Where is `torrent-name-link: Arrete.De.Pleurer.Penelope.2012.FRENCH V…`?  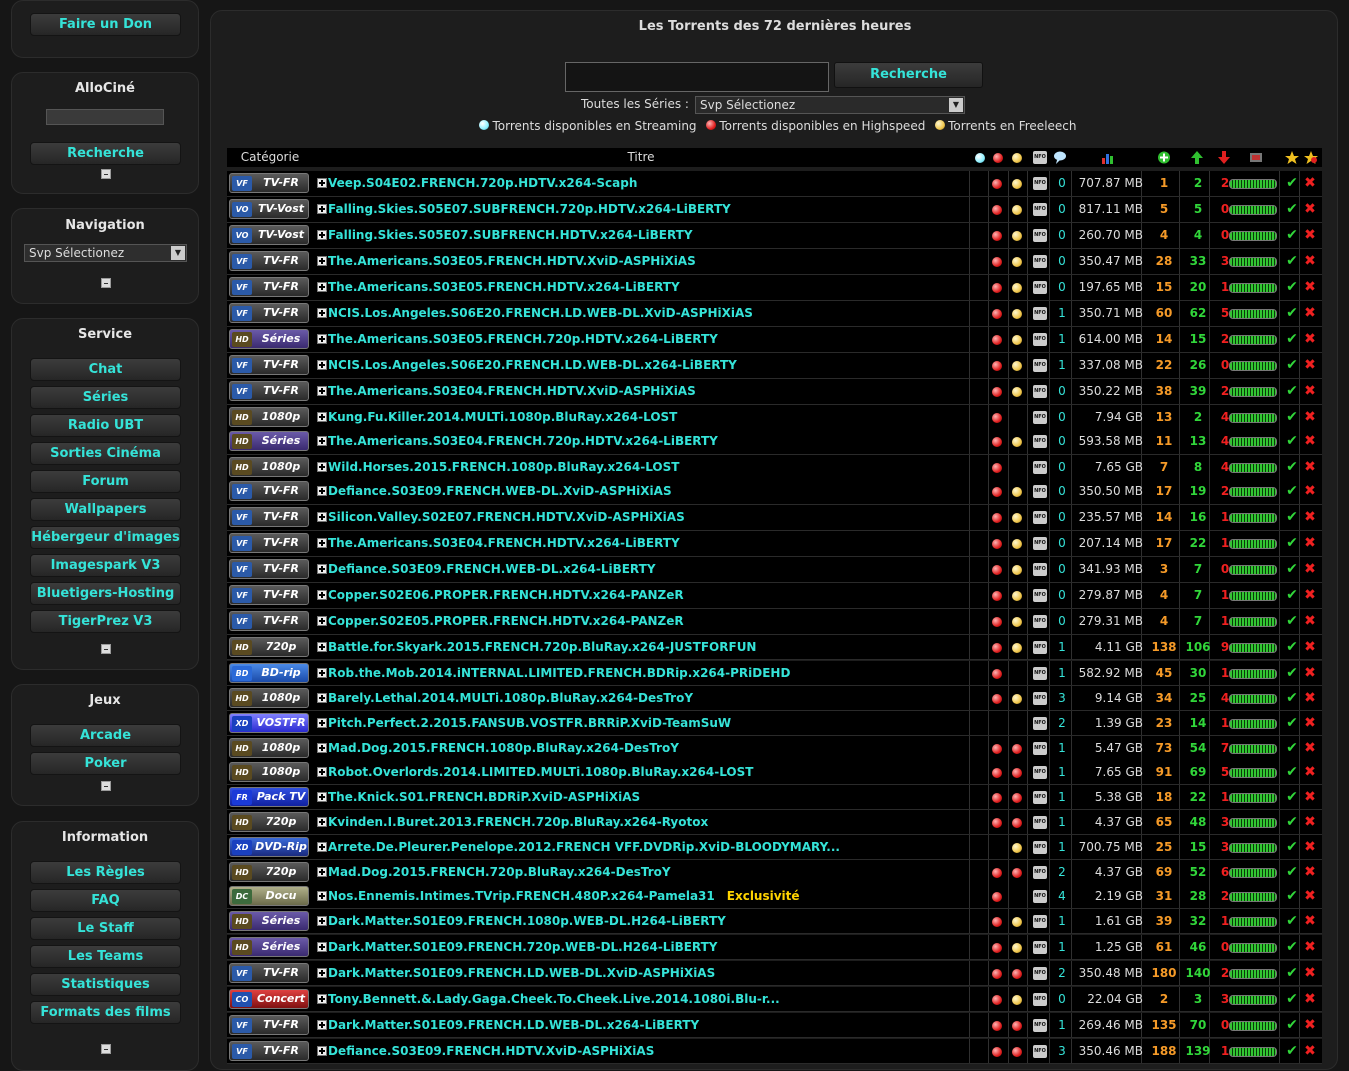
torrent-name-link: Arrete.De.Pleurer.Penelope.2012.FRENCH V… is located at coordinates (649, 847).